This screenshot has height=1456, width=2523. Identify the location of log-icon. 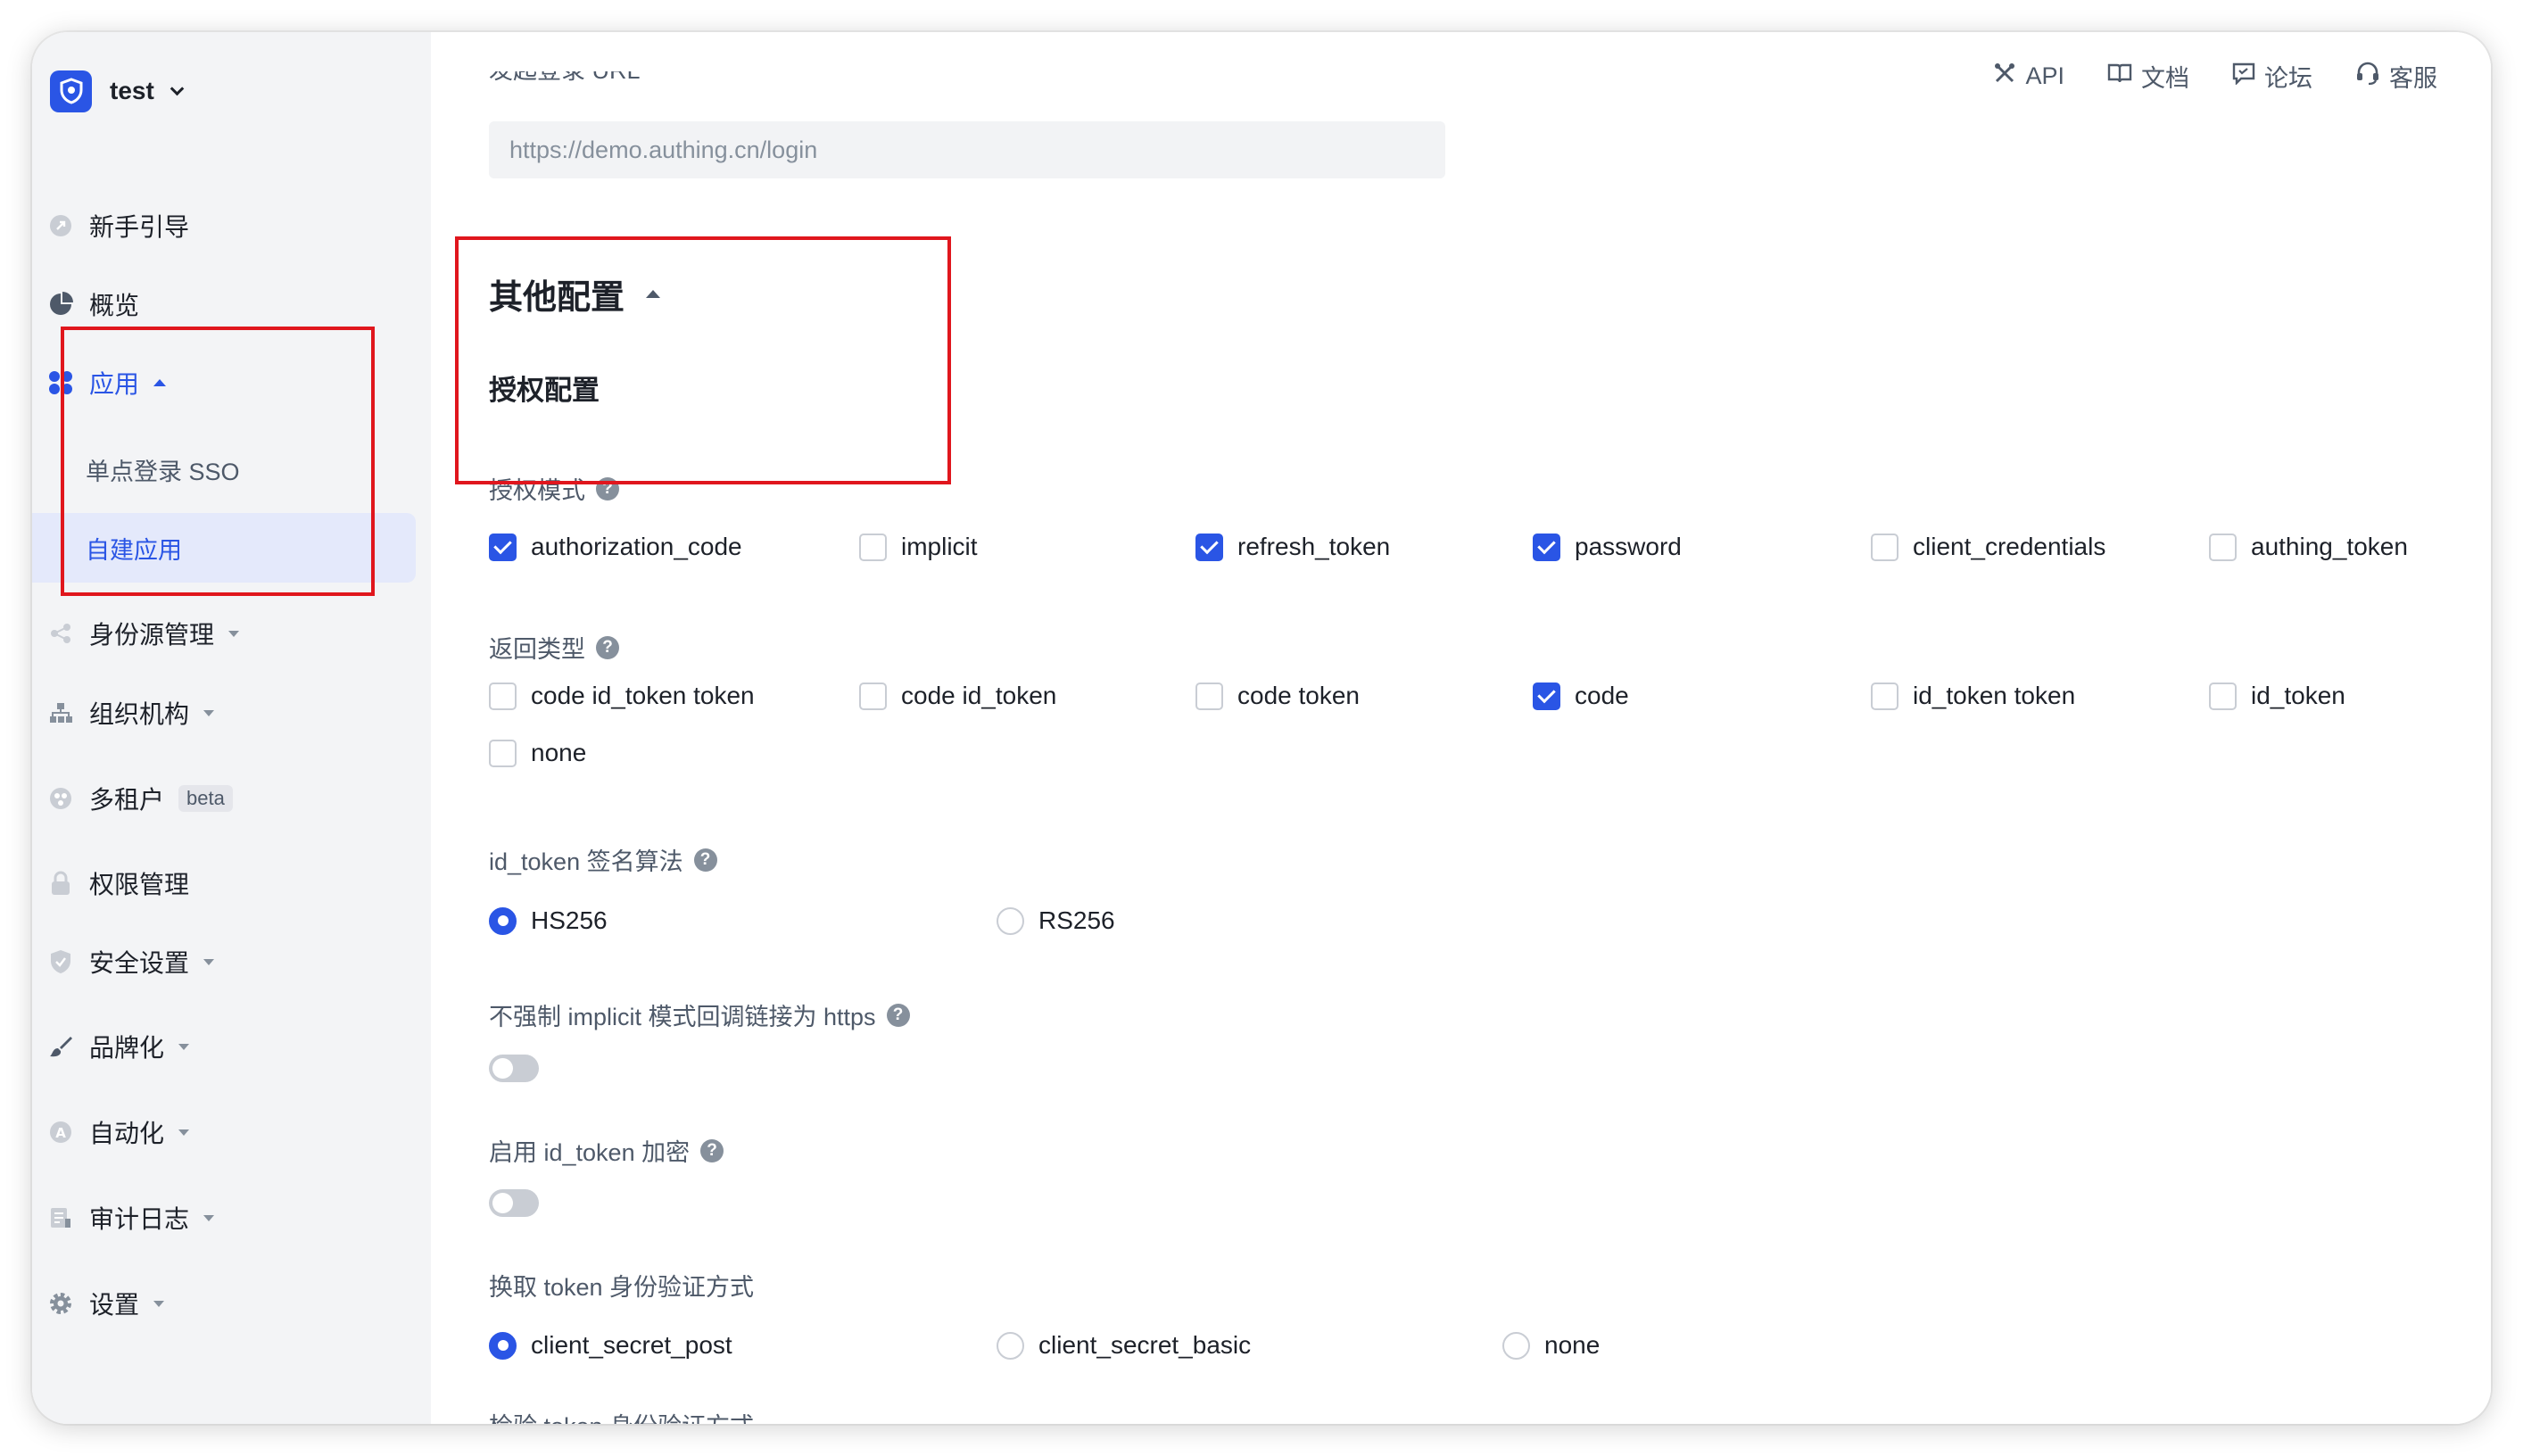
(61, 1217).